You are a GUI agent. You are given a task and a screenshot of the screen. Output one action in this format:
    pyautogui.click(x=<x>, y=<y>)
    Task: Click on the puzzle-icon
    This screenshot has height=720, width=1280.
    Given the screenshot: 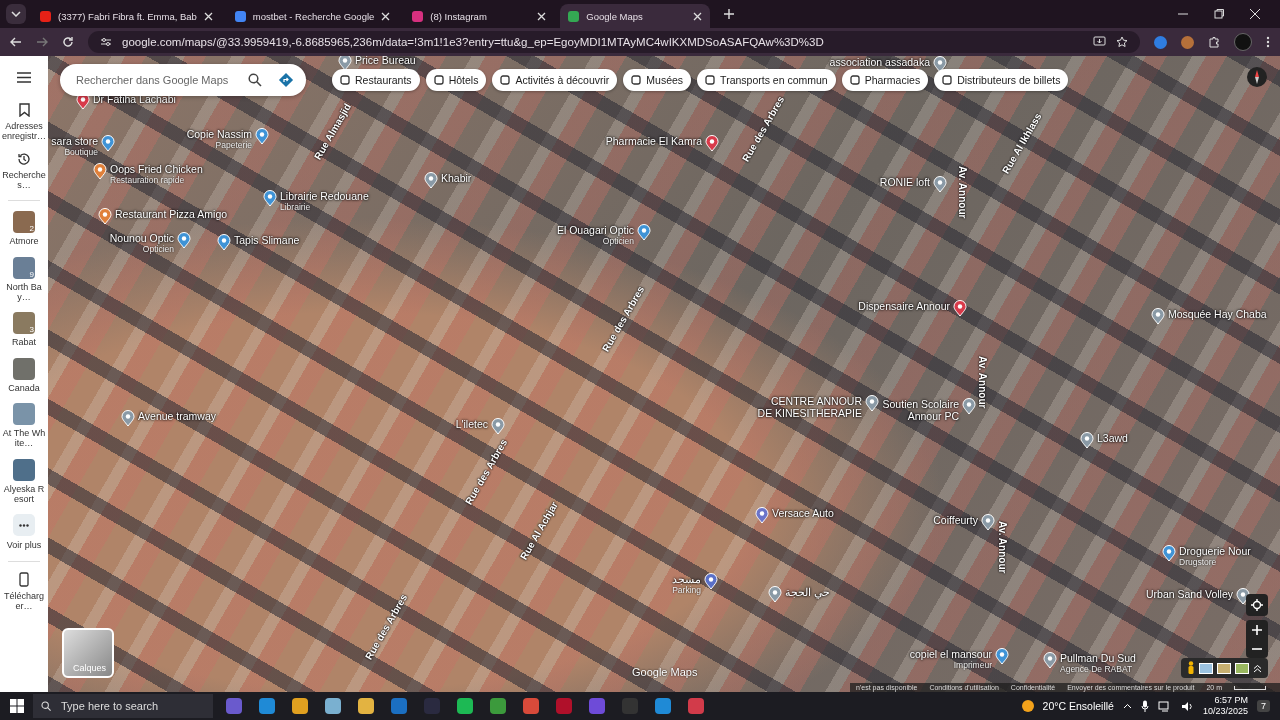 What is the action you would take?
    pyautogui.click(x=1214, y=42)
    